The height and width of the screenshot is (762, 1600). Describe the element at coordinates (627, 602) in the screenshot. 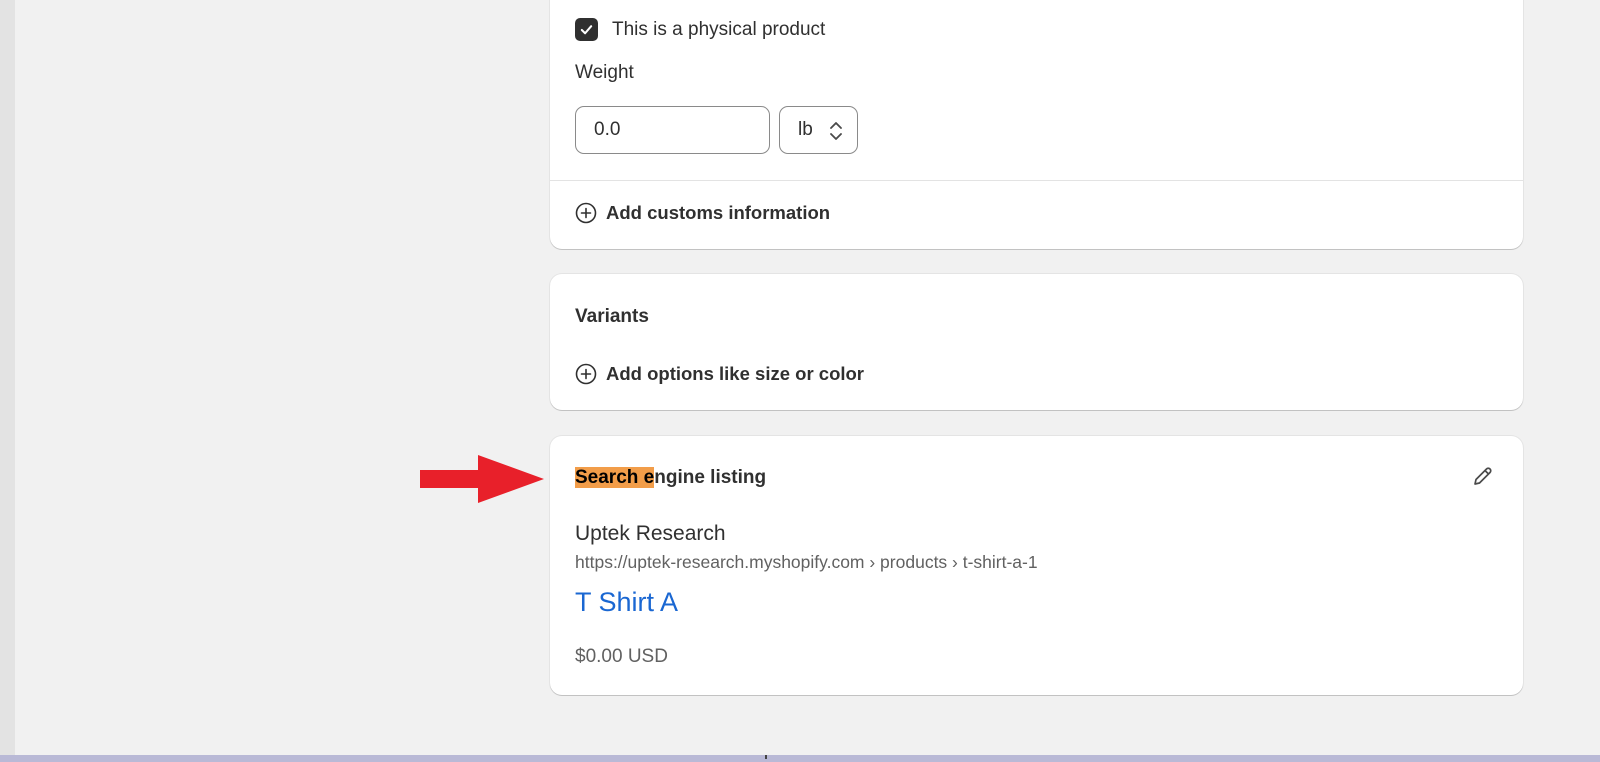

I see `seo-product-title: T Shirt A` at that location.